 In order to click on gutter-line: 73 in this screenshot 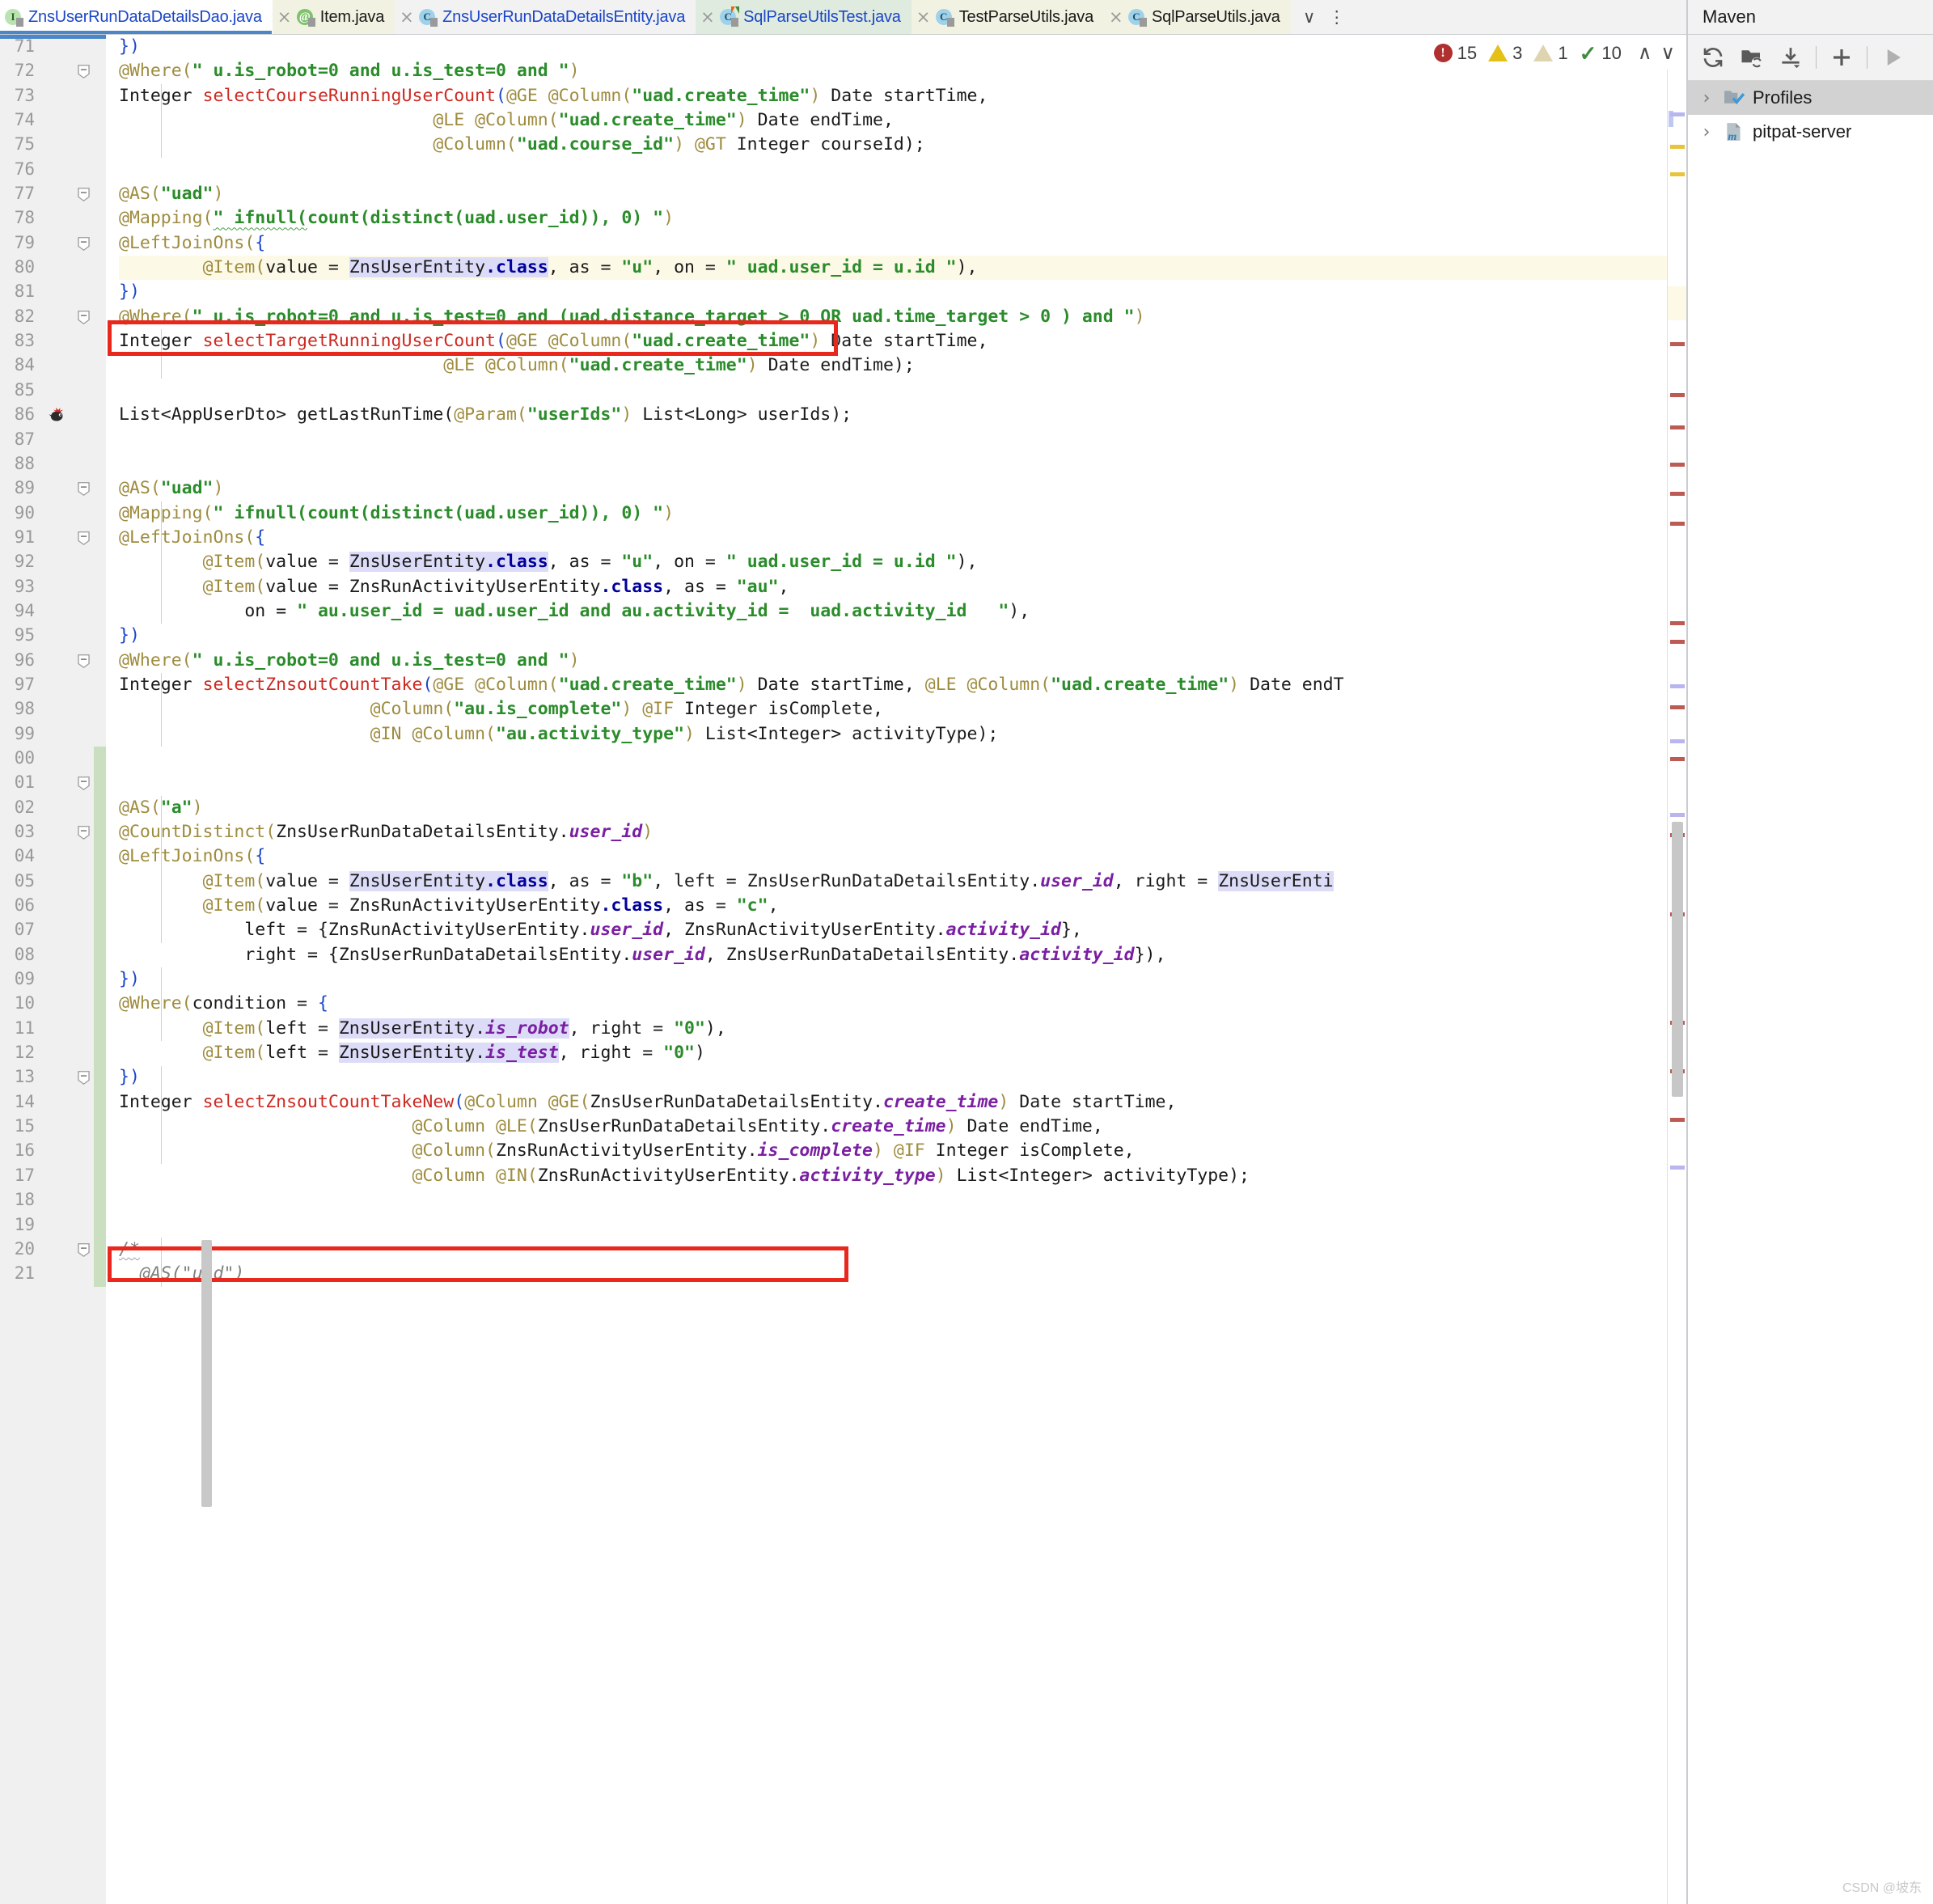, I will do `click(53, 96)`.